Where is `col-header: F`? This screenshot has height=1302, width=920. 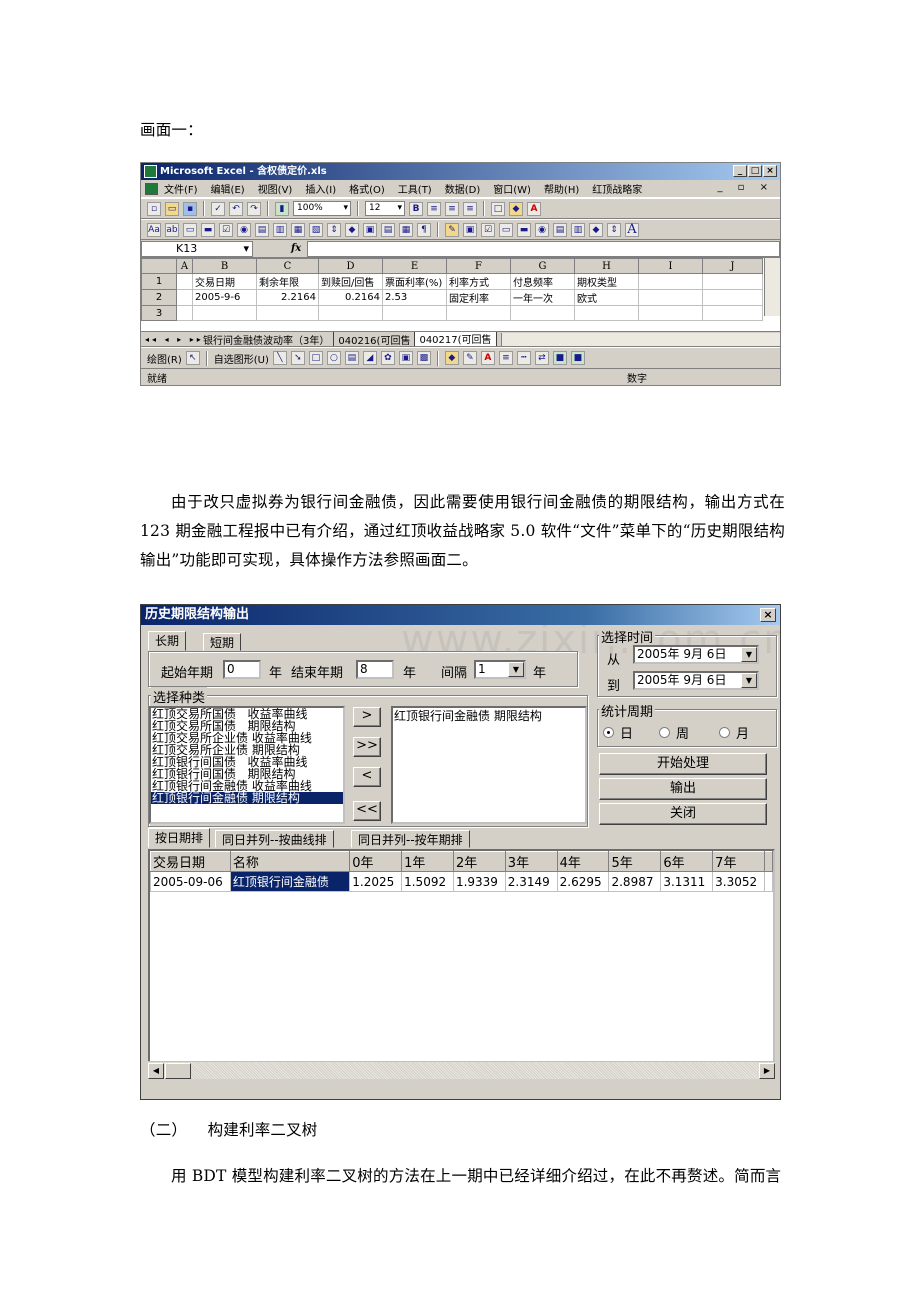 col-header: F is located at coordinates (478, 266).